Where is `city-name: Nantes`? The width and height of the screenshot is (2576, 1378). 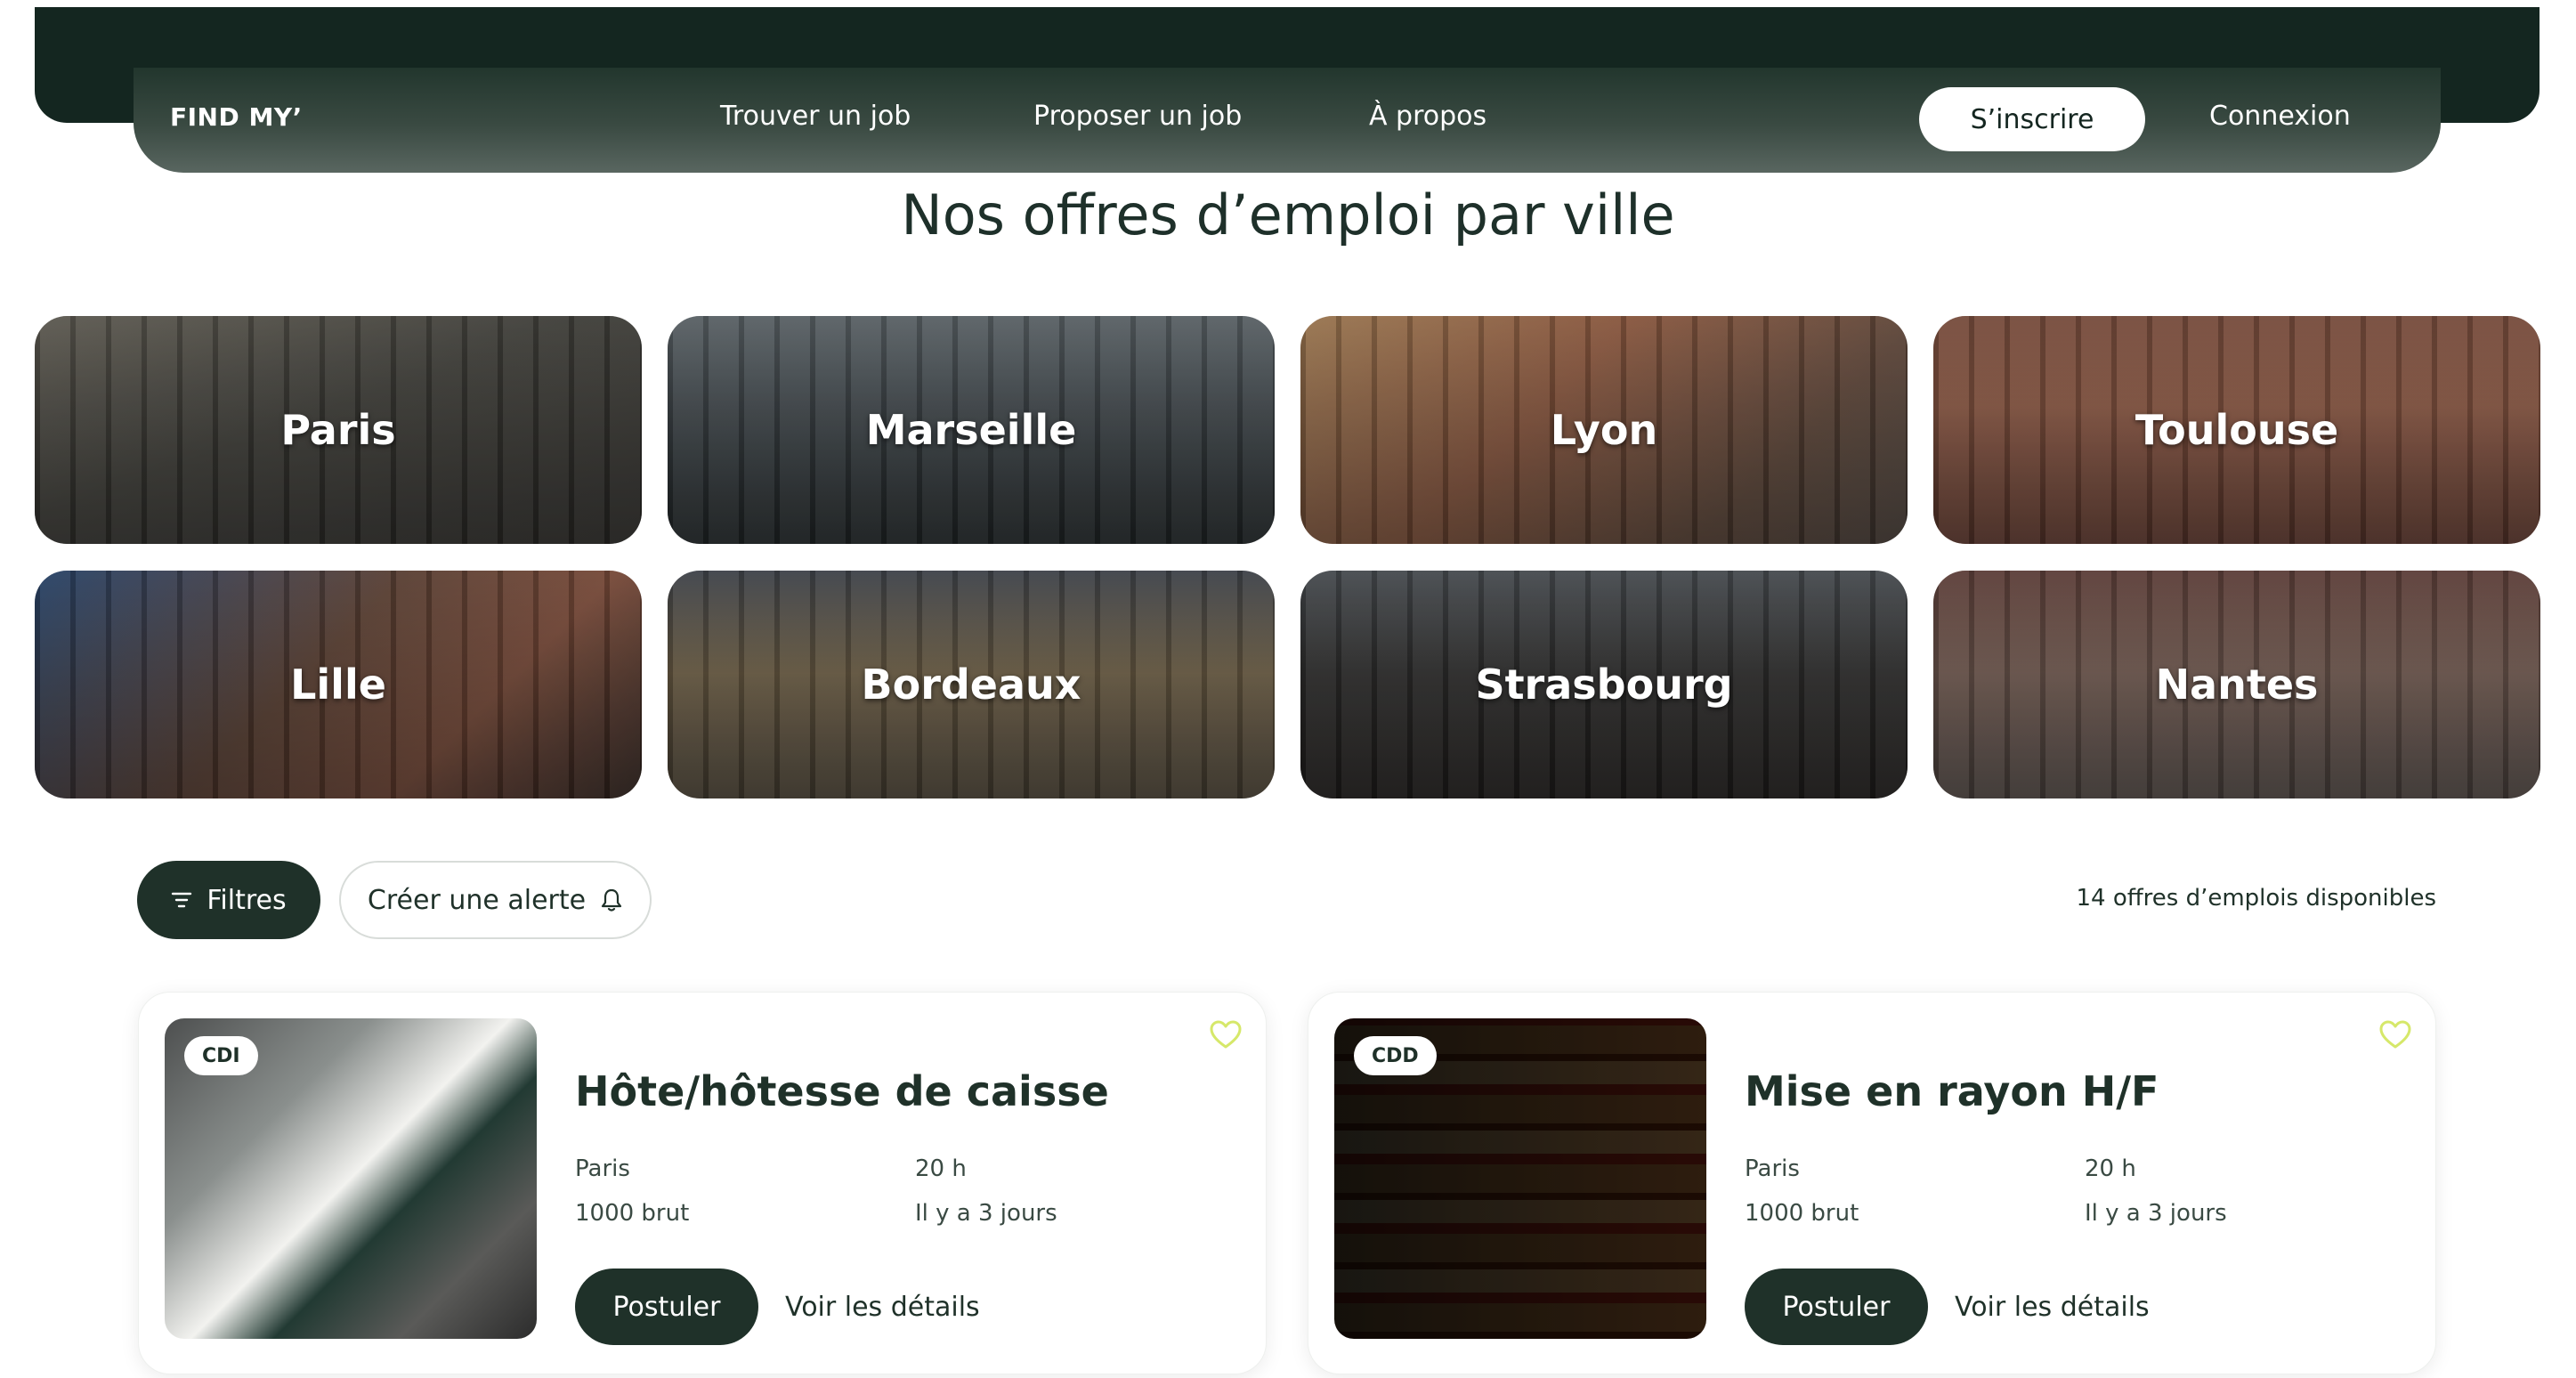 city-name: Nantes is located at coordinates (2237, 685).